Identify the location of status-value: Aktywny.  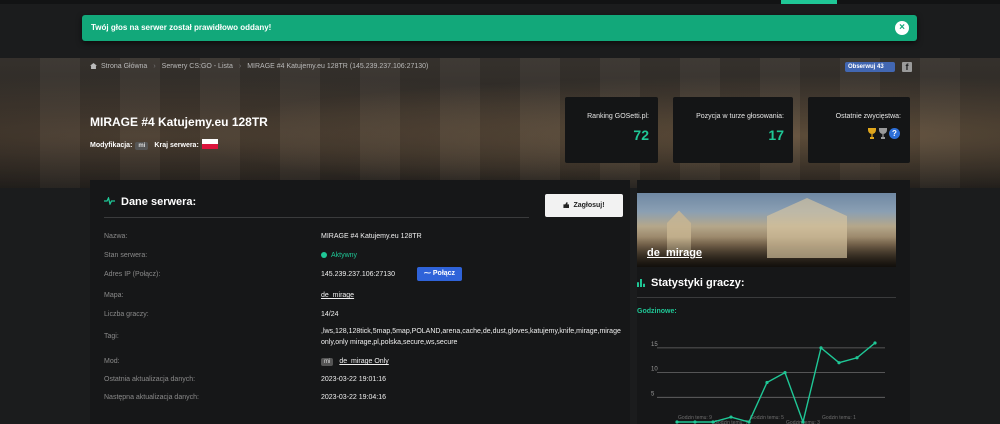
(339, 255).